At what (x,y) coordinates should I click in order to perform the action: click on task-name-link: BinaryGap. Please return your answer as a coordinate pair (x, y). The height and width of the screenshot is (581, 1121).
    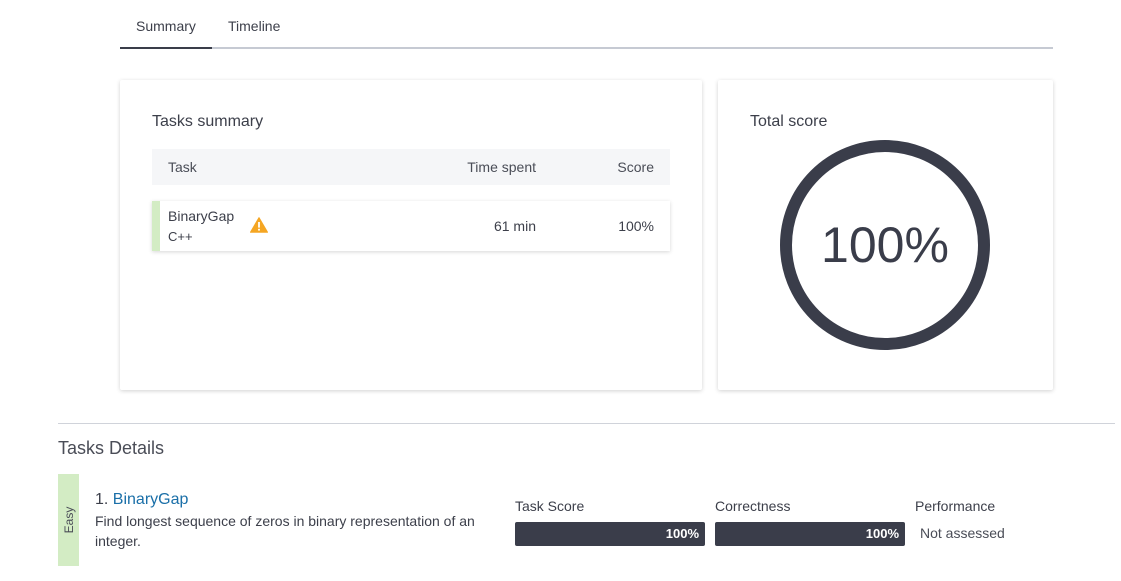
    Looking at the image, I should click on (151, 499).